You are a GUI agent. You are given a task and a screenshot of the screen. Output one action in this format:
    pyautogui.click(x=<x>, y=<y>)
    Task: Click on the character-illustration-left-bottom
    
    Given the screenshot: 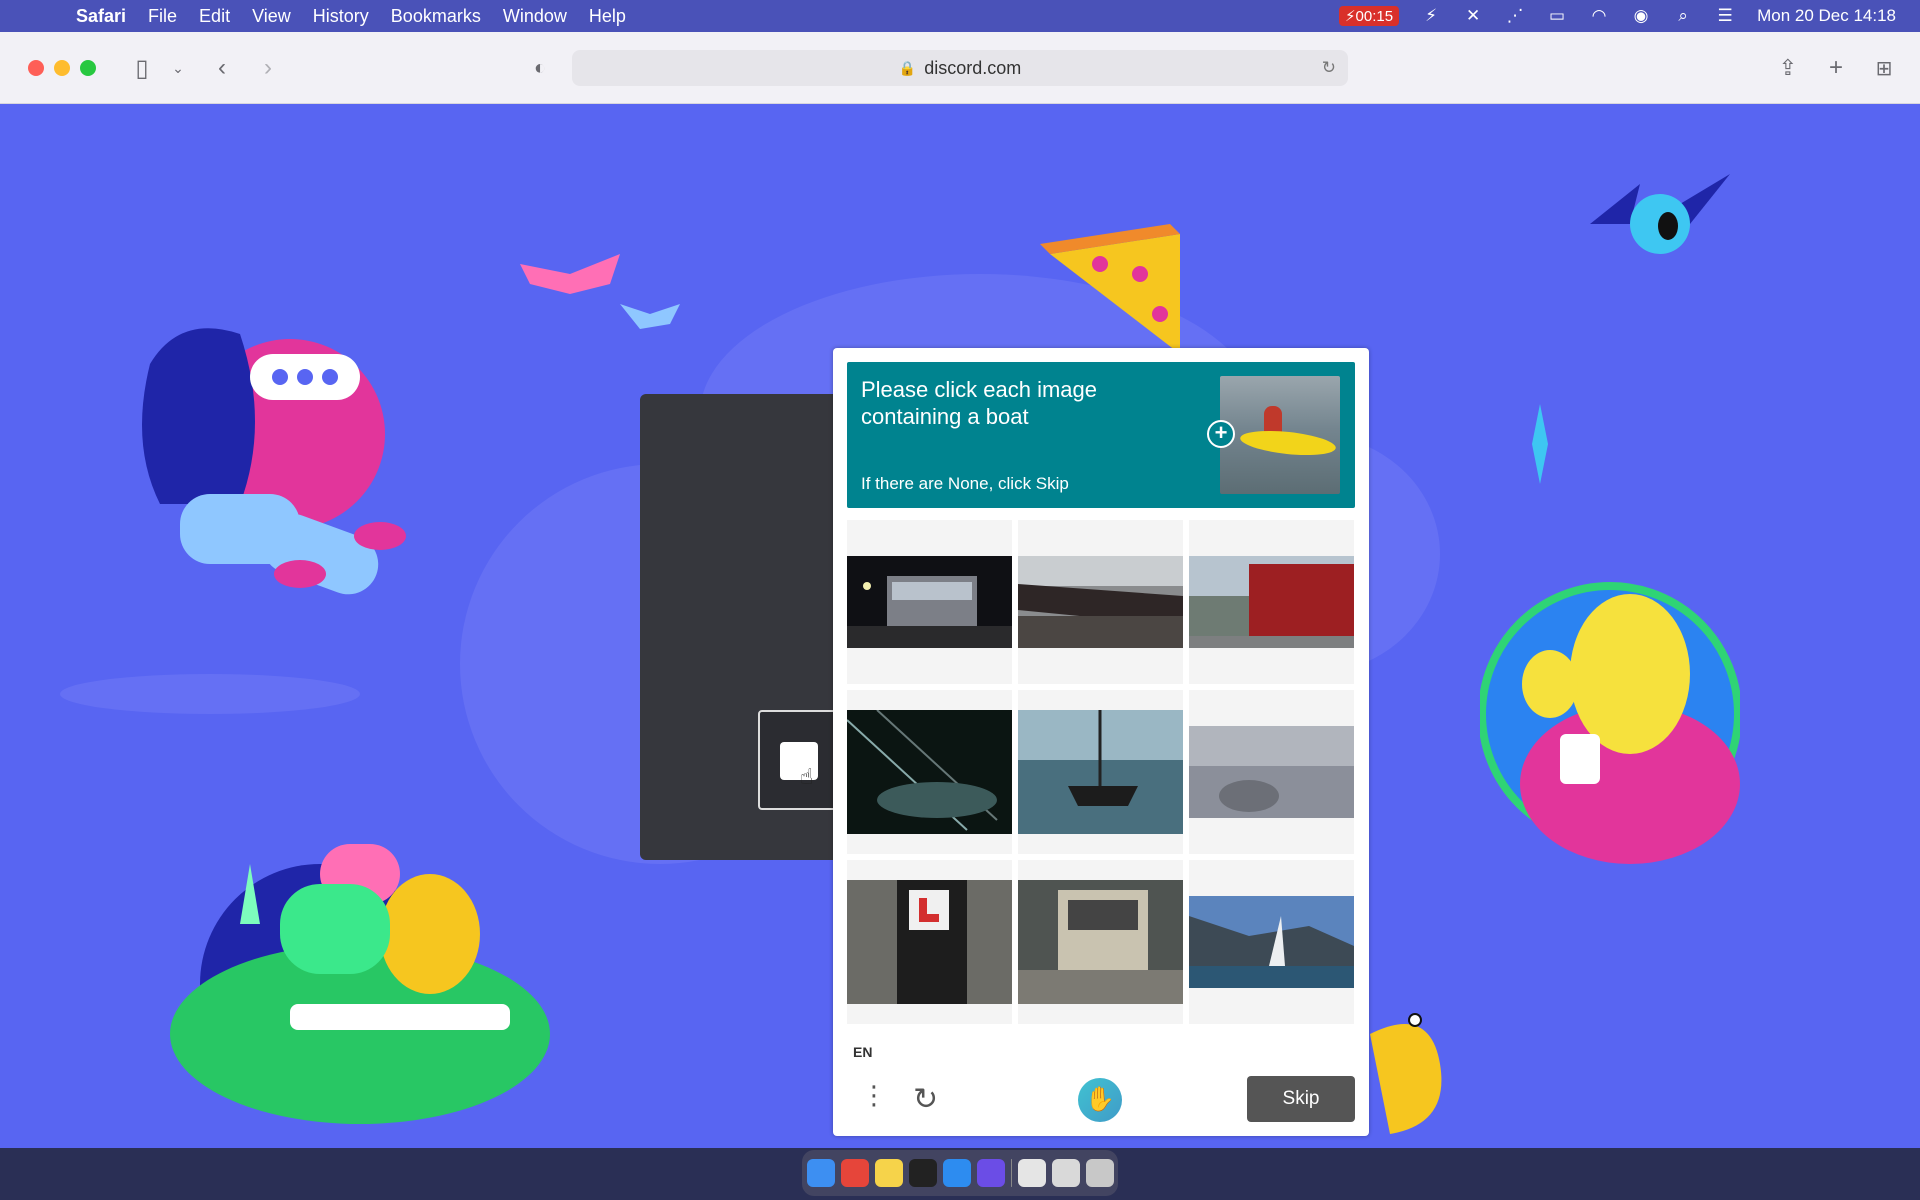 What is the action you would take?
    pyautogui.click(x=360, y=984)
    